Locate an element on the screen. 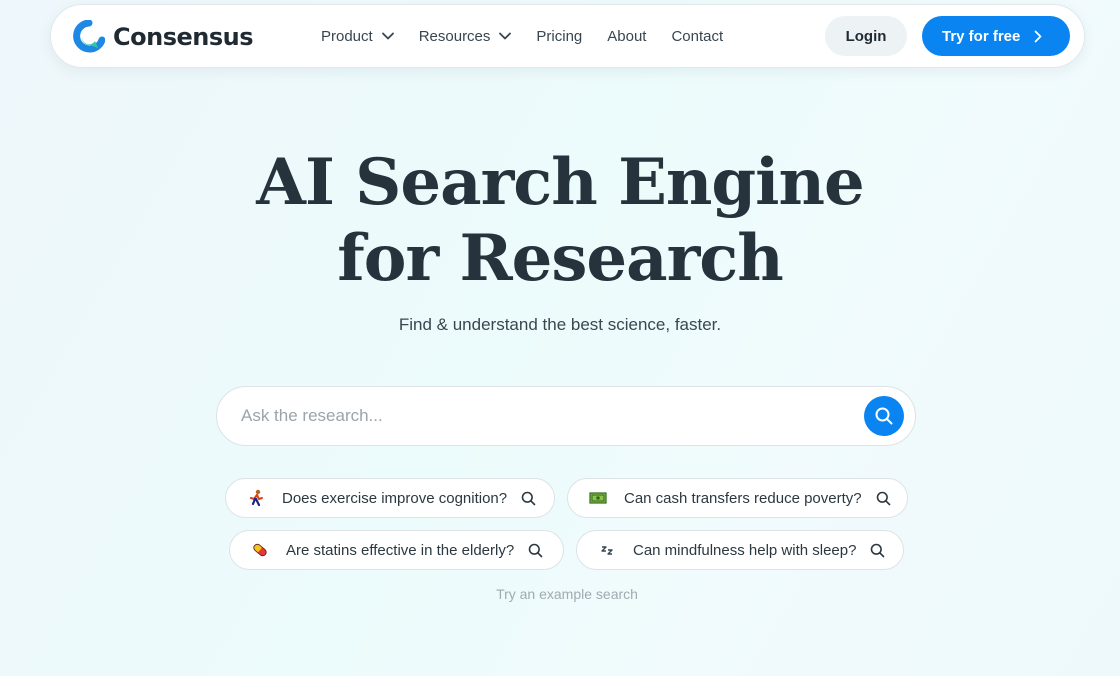 The height and width of the screenshot is (676, 1120). nav-item-label: Contact is located at coordinates (697, 36).